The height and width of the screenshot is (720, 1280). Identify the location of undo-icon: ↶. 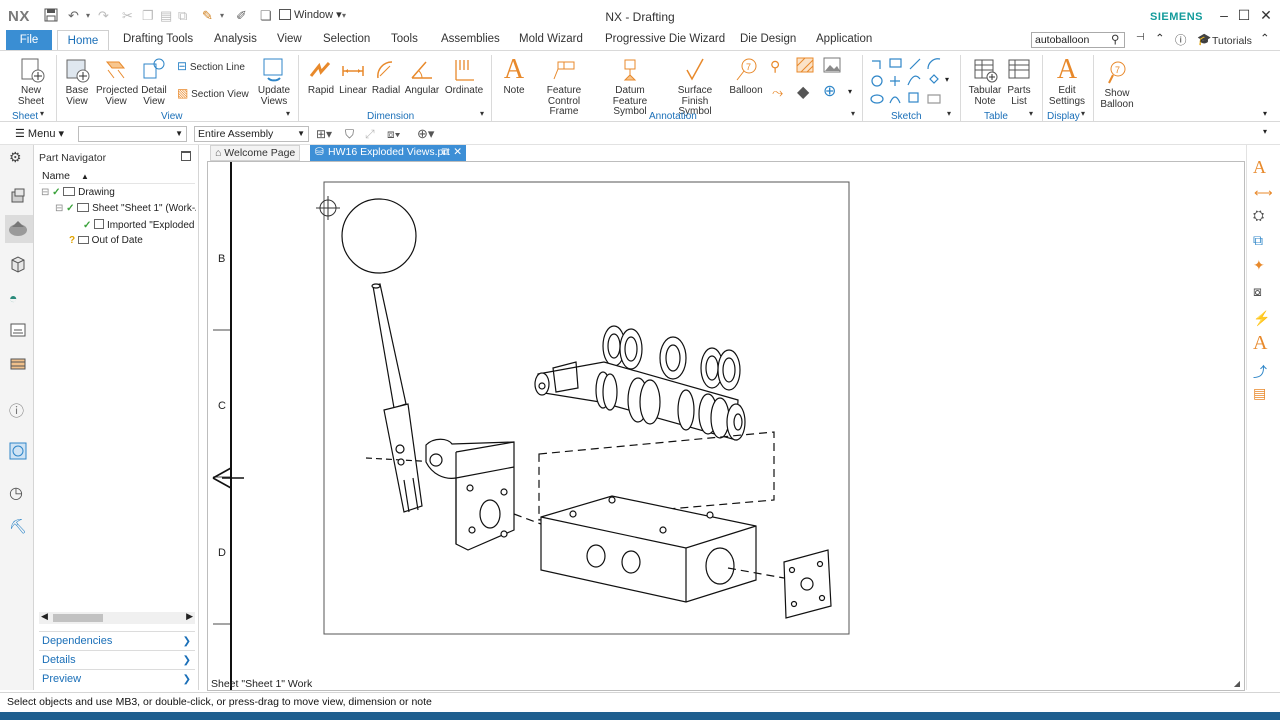
(73, 16).